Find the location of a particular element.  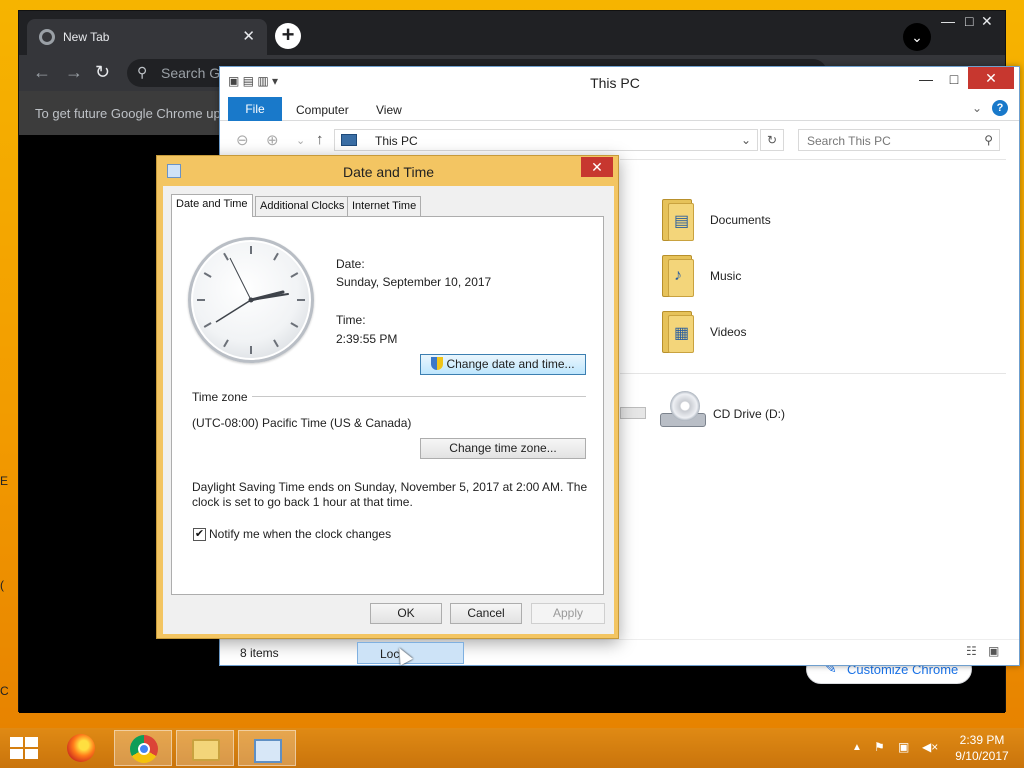

ribbon-tab-view: View is located at coordinates (389, 110).